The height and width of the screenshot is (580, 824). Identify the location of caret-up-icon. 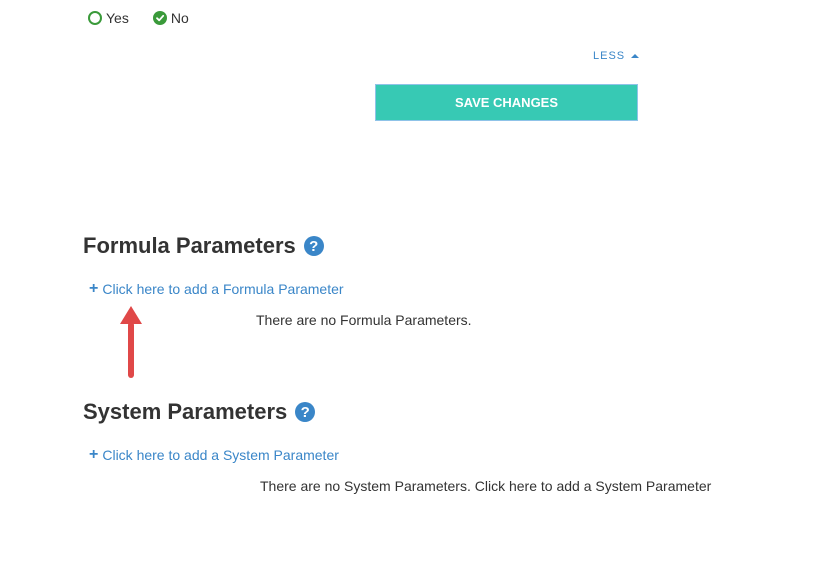
(635, 56).